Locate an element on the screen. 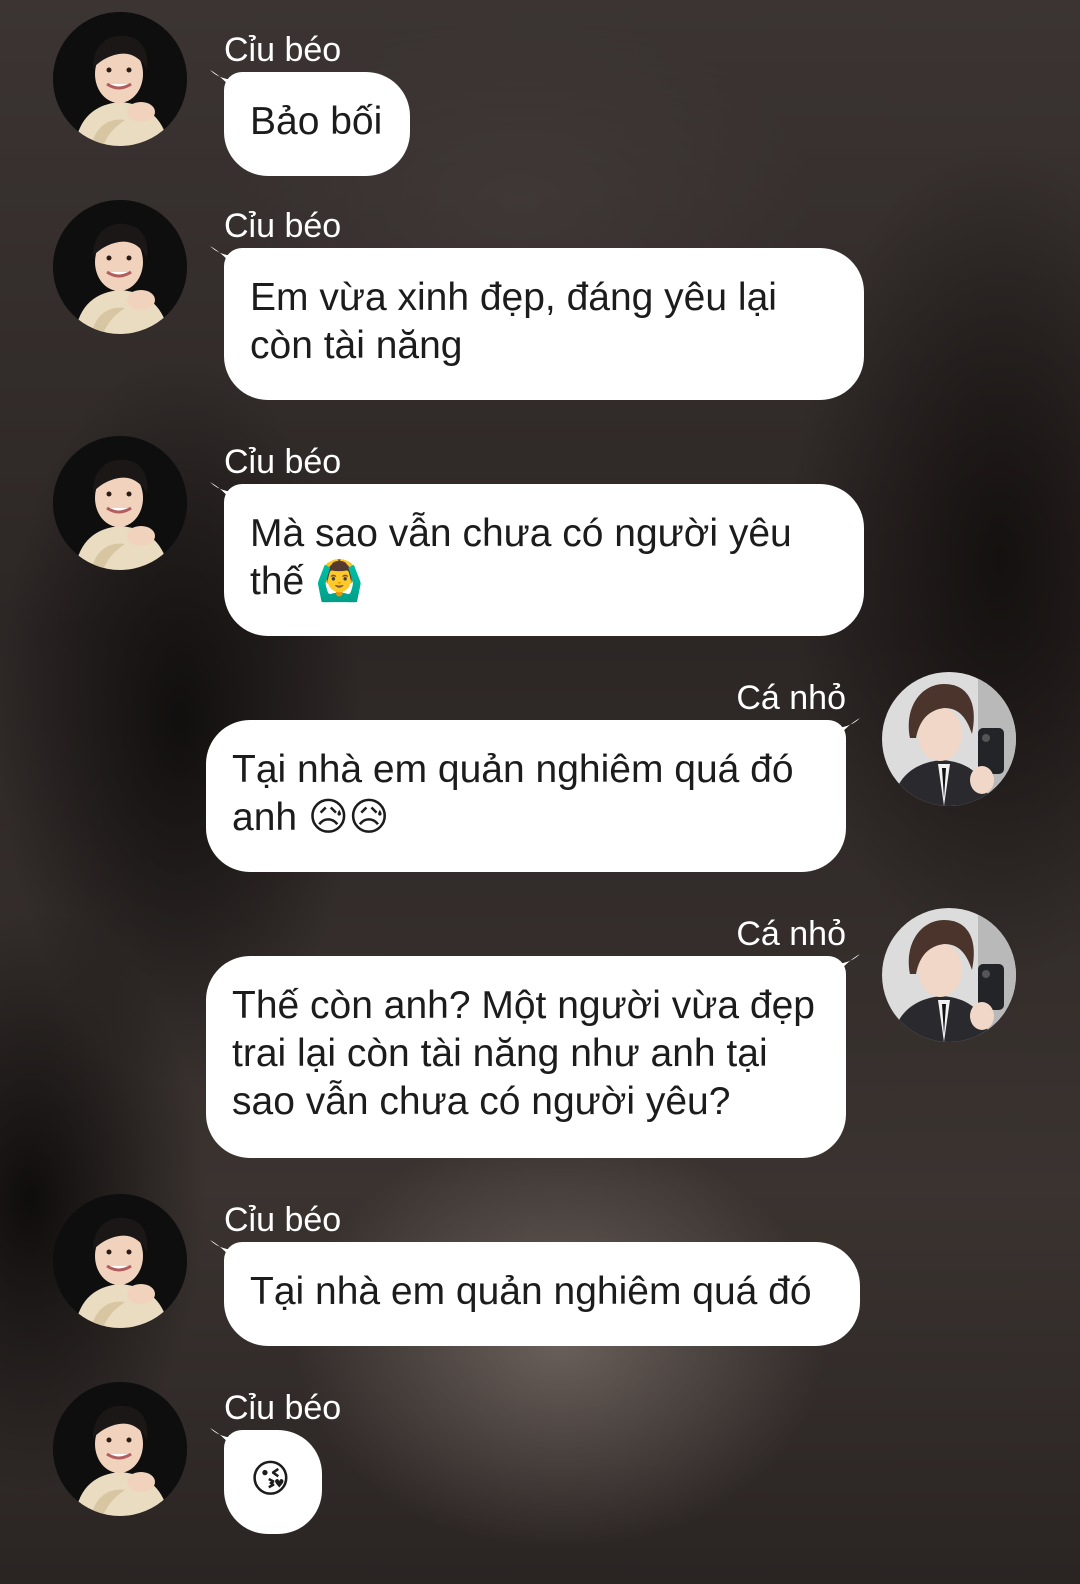 This screenshot has width=1080, height=1584. message-row-left: Cỉu béo Tại nhà em quản nghiêm quá đó is located at coordinates (540, 1270).